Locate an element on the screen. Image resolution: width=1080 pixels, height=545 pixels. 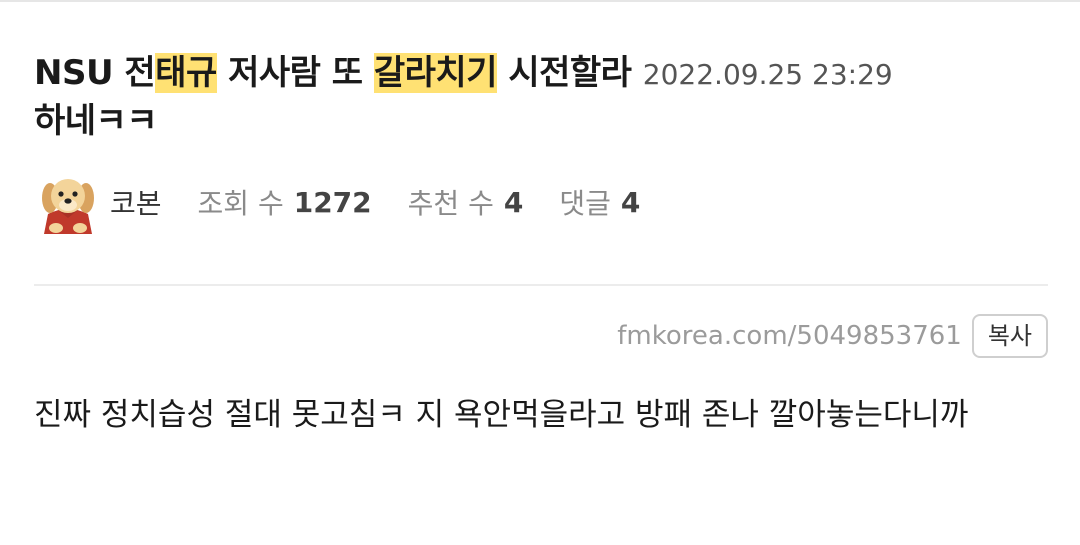
title-text: NSU 전 is located at coordinates (95, 73).